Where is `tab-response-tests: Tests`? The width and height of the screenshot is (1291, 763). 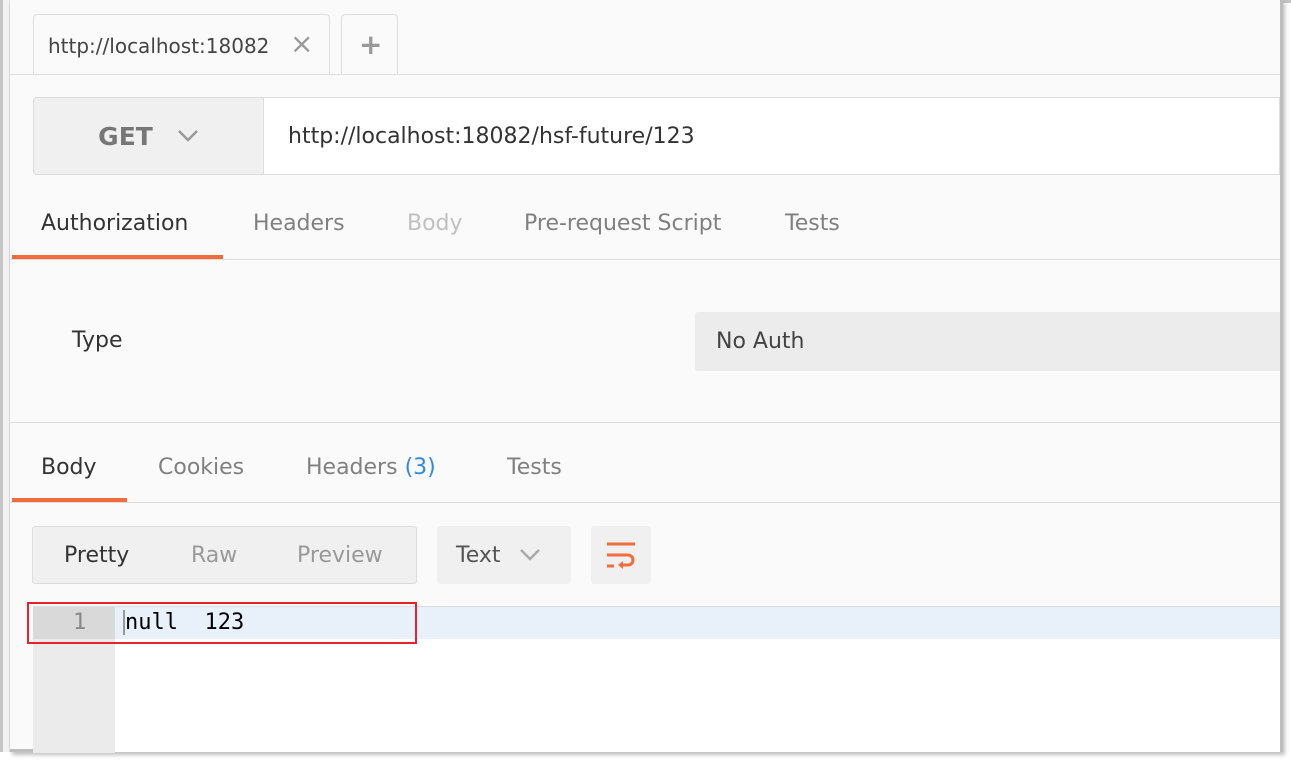
tab-response-tests: Tests is located at coordinates (534, 467).